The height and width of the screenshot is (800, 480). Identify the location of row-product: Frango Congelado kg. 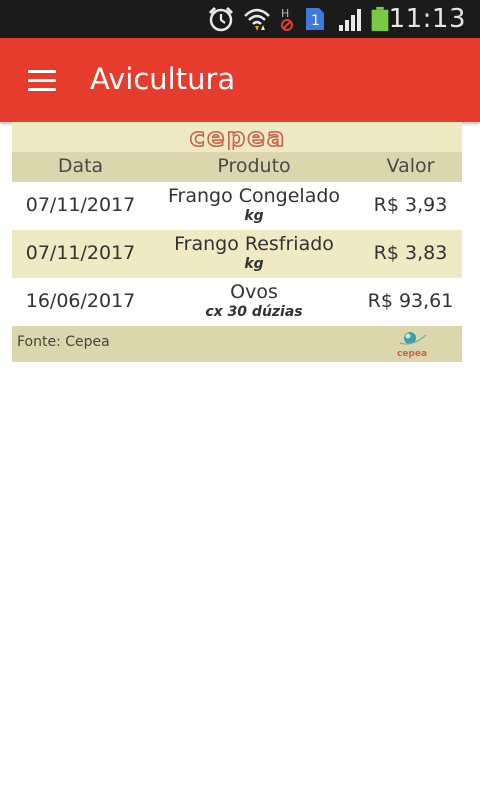
(254, 205).